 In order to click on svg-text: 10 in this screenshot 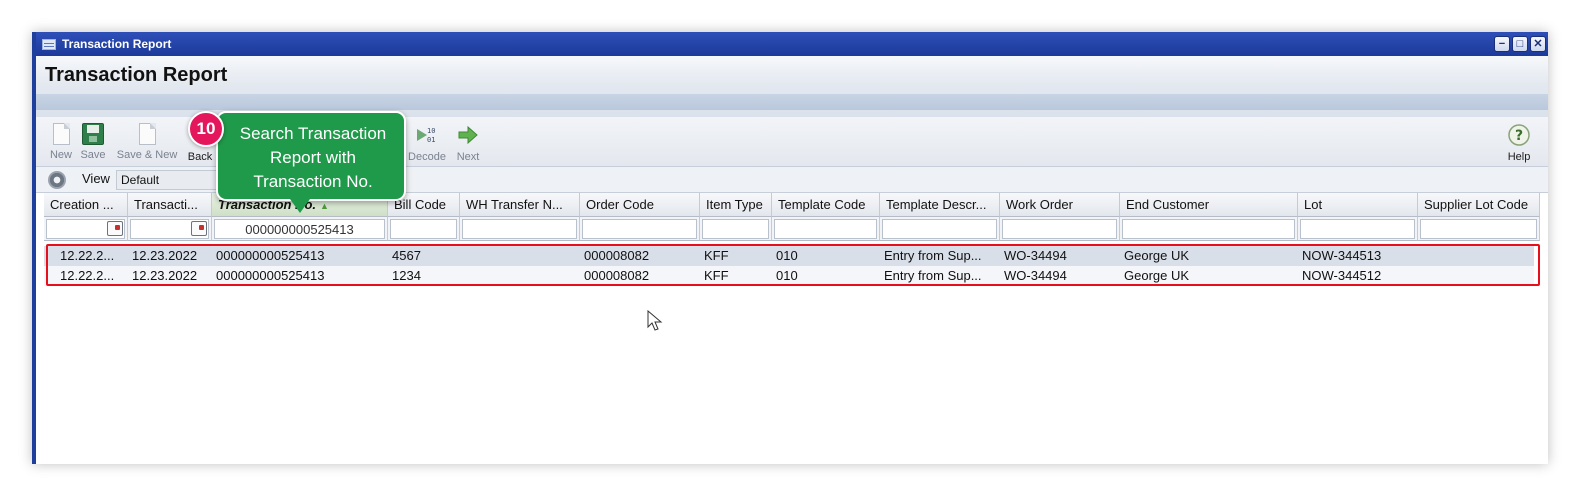, I will do `click(431, 131)`.